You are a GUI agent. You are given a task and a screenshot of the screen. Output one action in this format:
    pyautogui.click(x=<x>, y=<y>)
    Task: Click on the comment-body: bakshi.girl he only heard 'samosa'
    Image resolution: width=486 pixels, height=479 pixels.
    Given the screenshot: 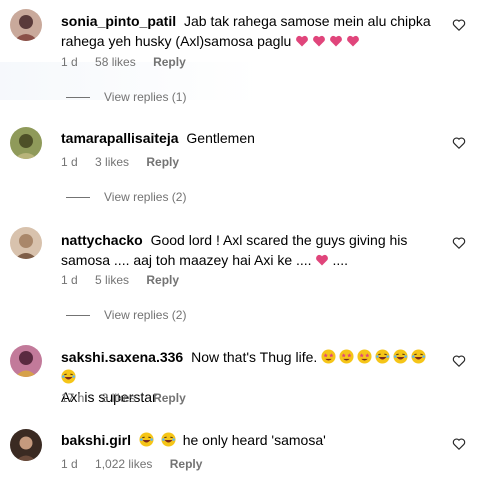 What is the action you would take?
    pyautogui.click(x=251, y=440)
    